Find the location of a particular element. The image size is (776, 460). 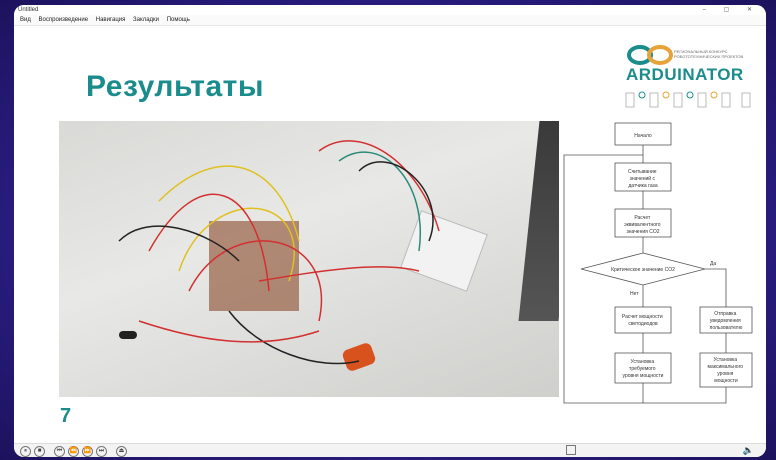

menu-item-help: Помощь is located at coordinates (178, 20).